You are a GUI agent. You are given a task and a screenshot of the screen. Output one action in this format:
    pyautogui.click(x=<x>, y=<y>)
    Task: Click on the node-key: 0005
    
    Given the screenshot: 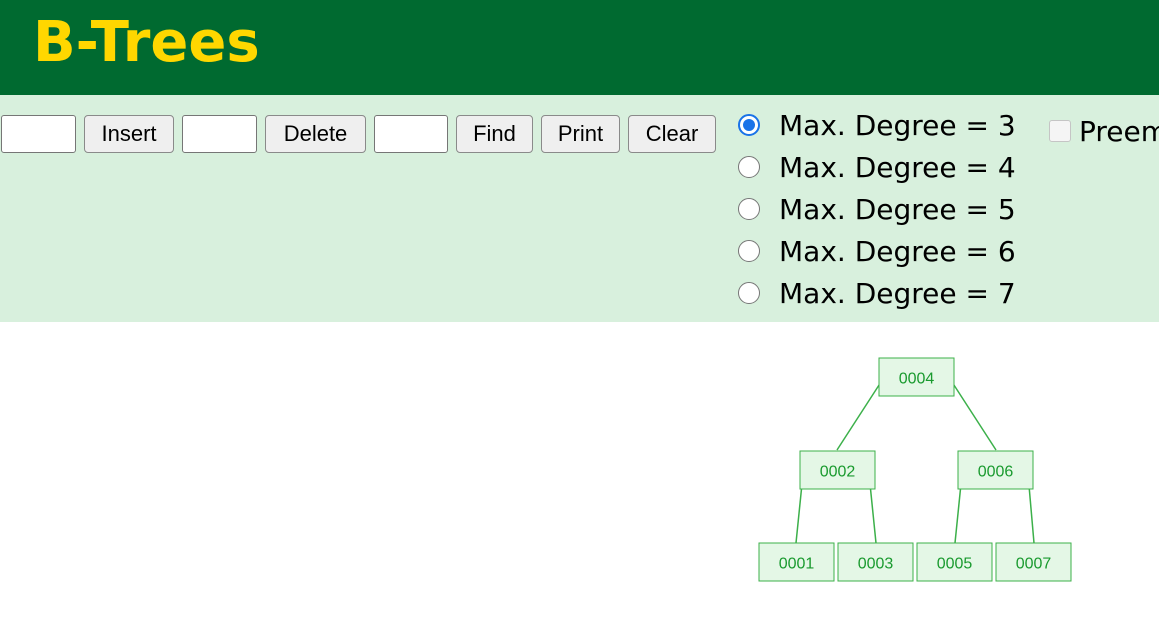 What is the action you would take?
    pyautogui.click(x=955, y=564)
    